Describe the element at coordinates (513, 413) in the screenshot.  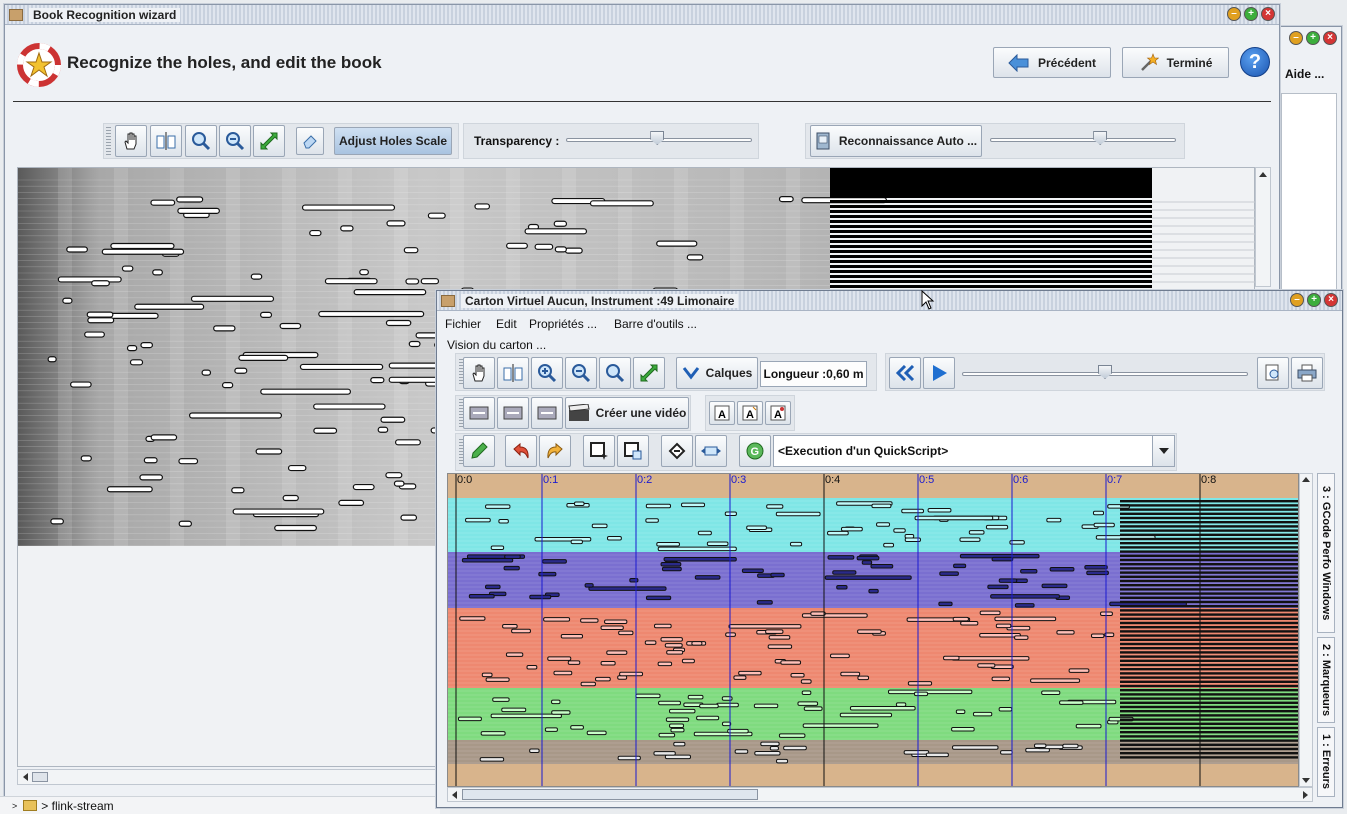
I see `record-mode-2-button` at that location.